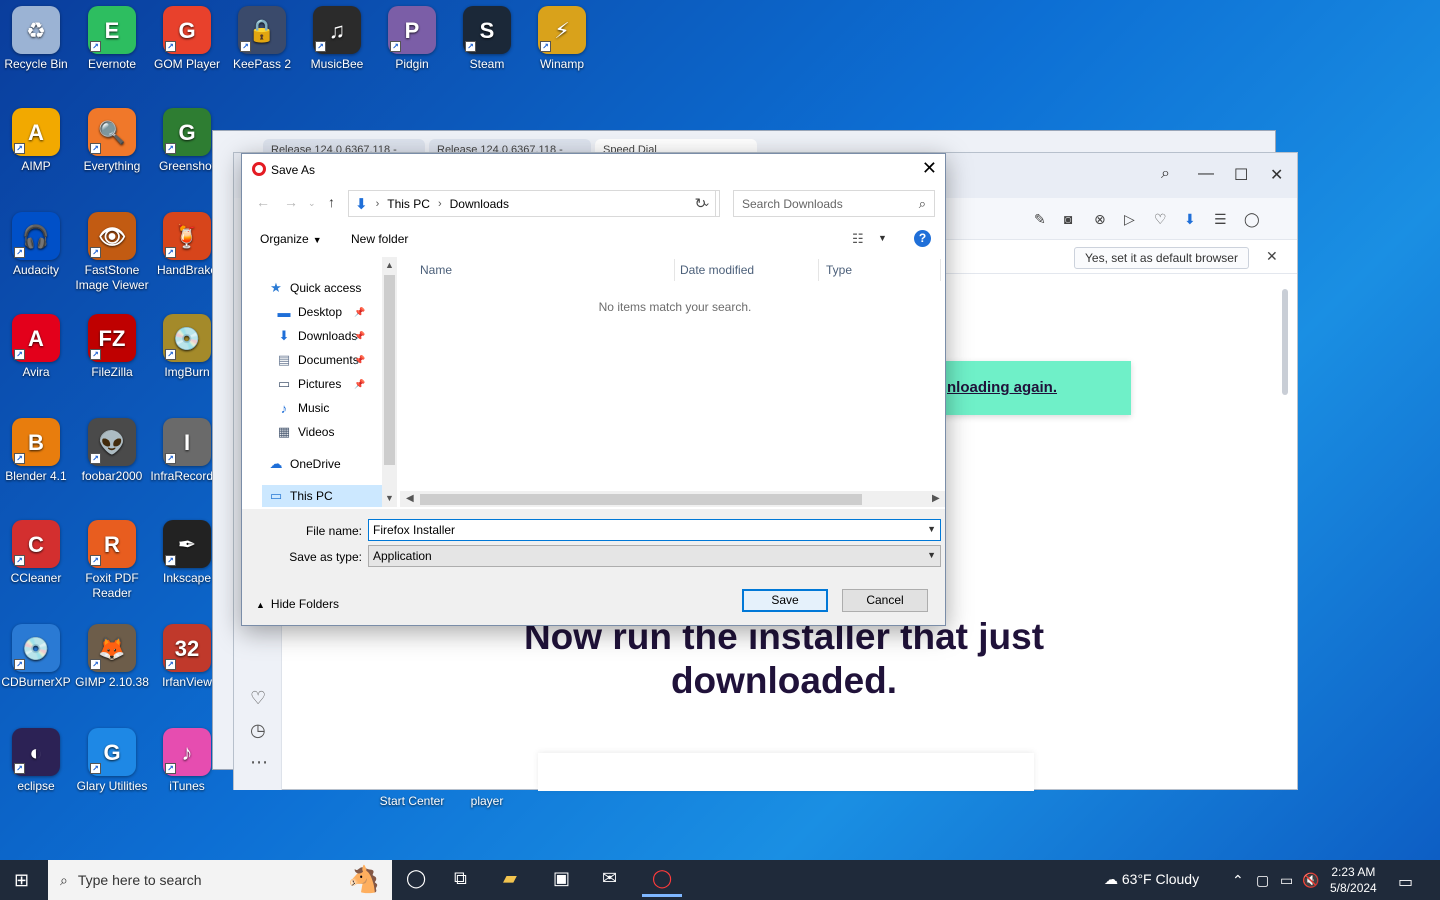  I want to click on desktop-icon-everything: 🔍 ↗ Everything, so click(112, 141).